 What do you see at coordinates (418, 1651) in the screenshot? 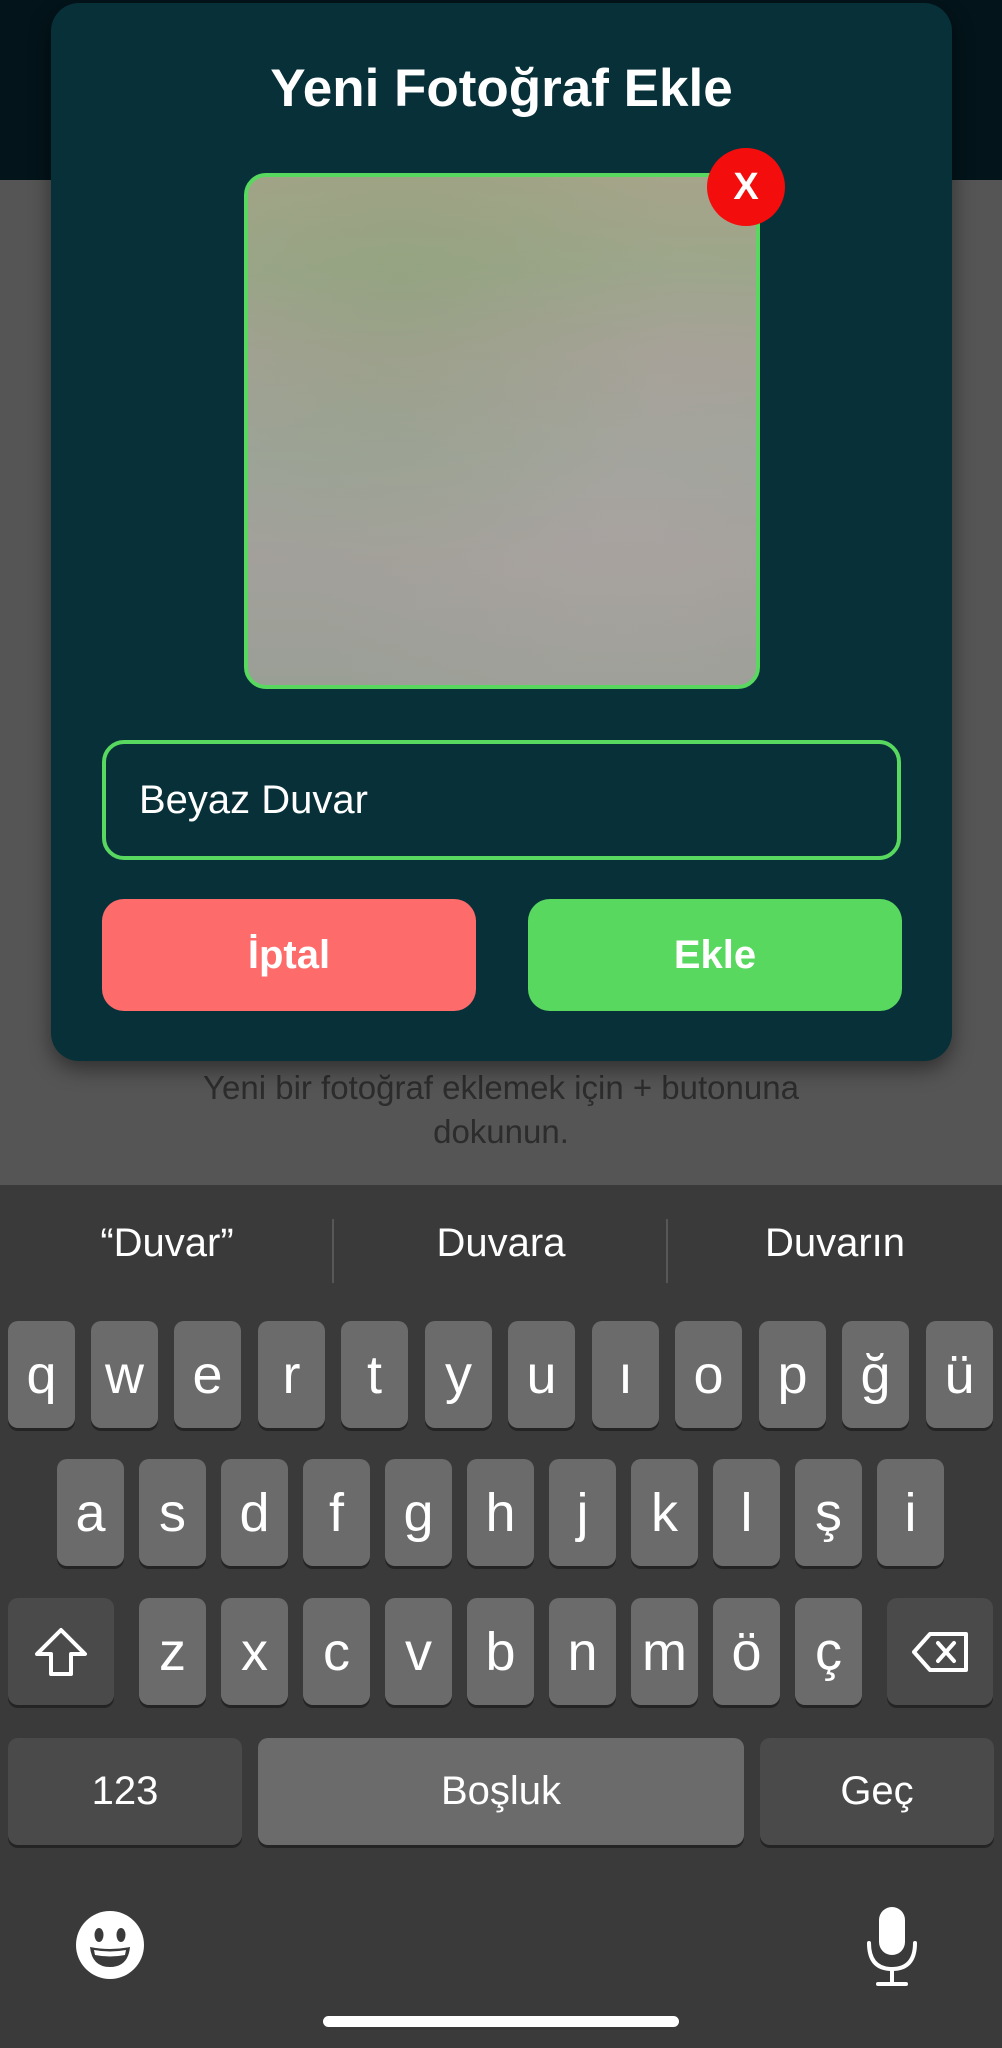
I see `key: v` at bounding box center [418, 1651].